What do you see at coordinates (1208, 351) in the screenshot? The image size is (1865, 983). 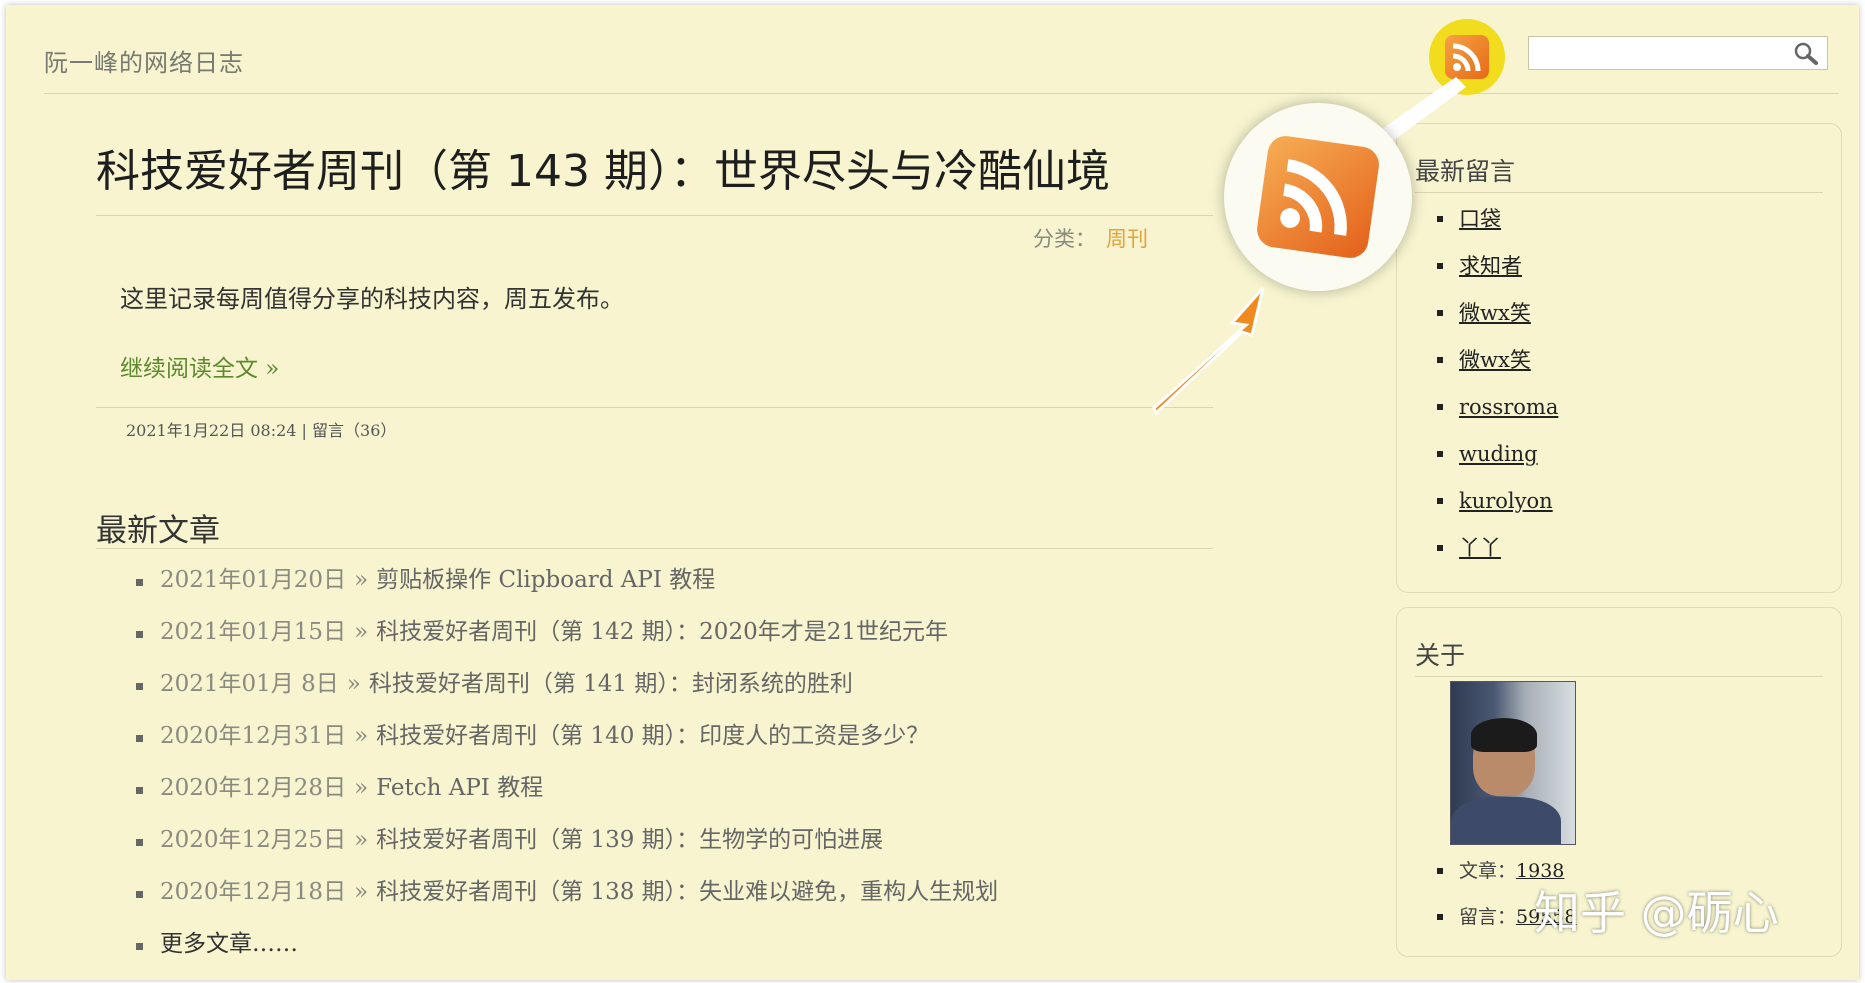 I see `arrow-icon` at bounding box center [1208, 351].